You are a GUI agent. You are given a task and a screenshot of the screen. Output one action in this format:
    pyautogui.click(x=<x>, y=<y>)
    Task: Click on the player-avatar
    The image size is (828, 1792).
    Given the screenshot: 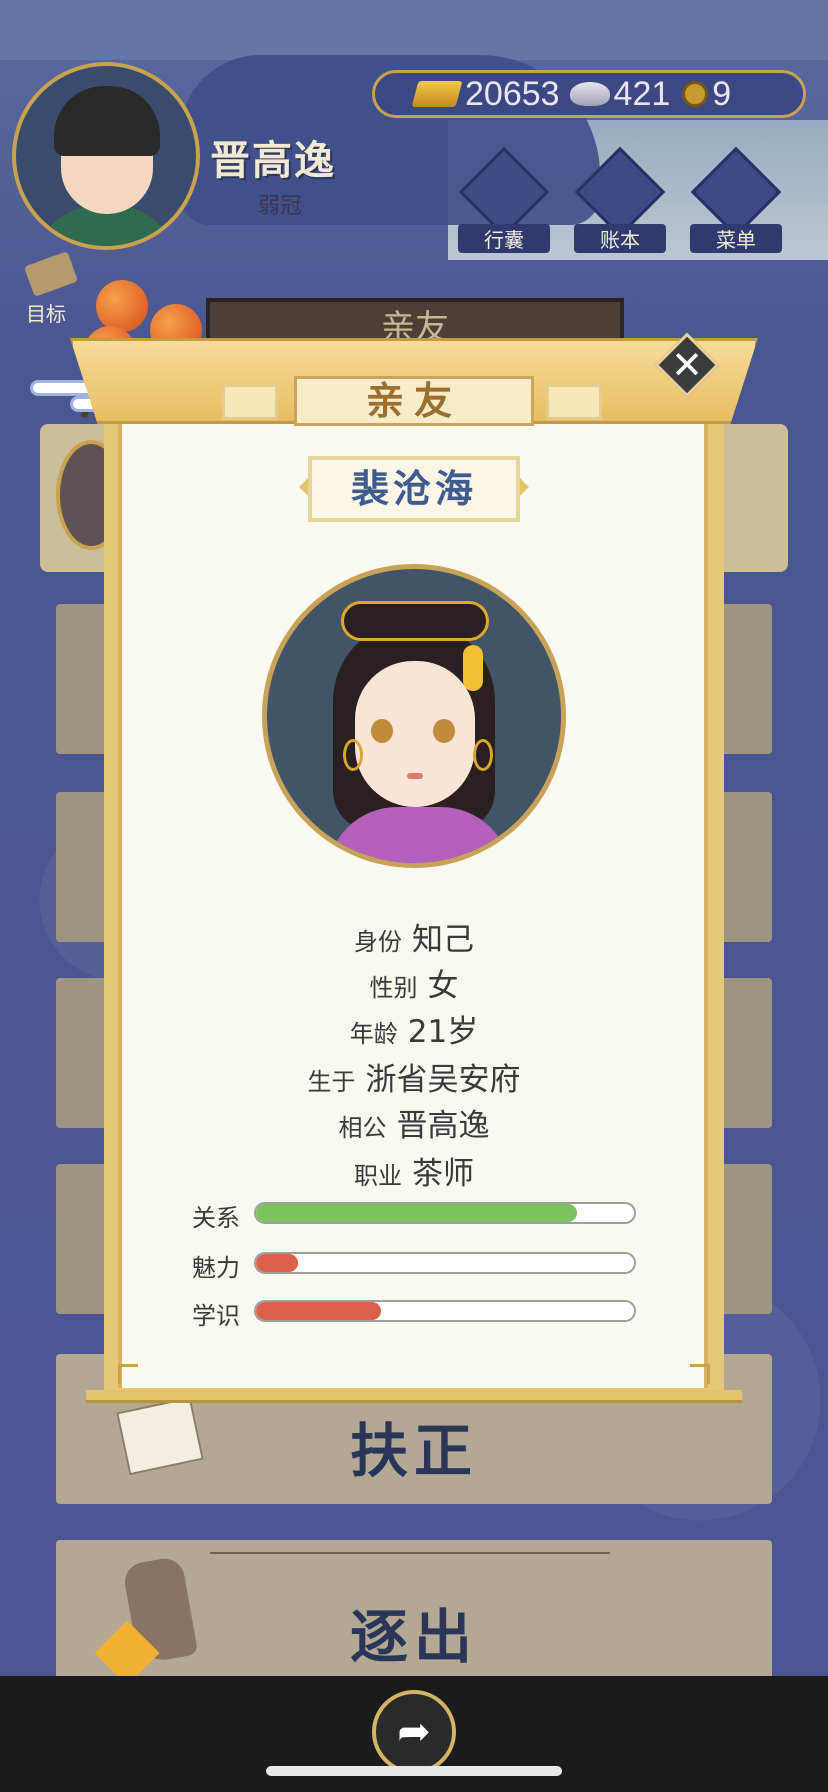 What is the action you would take?
    pyautogui.click(x=106, y=156)
    